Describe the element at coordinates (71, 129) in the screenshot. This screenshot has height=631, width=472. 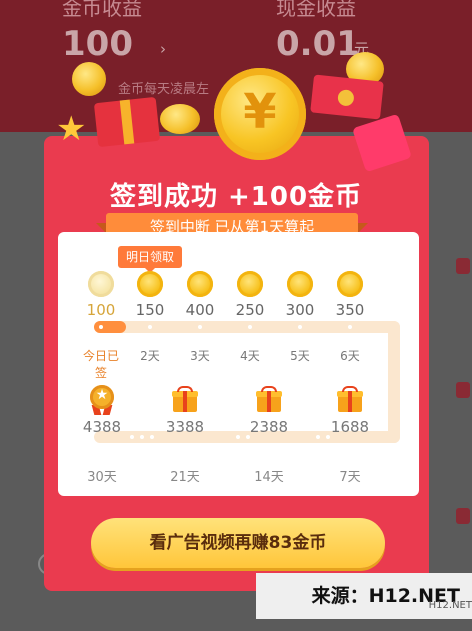
I see `star-icon: ★` at that location.